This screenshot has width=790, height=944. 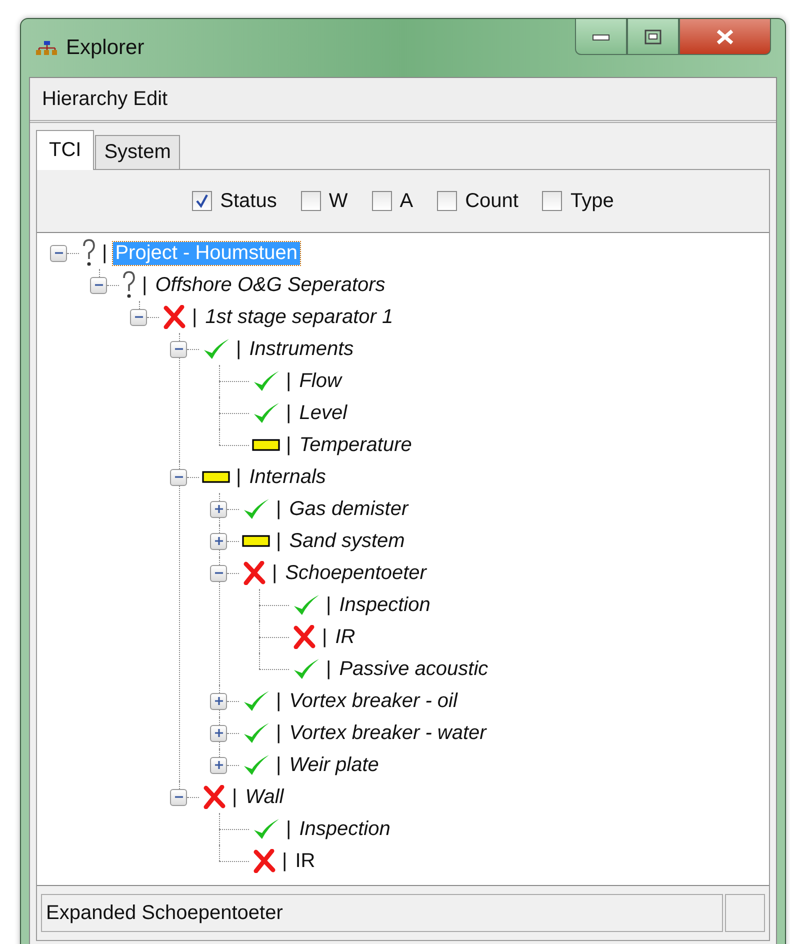 What do you see at coordinates (47, 48) in the screenshot?
I see `hierarchy-icon` at bounding box center [47, 48].